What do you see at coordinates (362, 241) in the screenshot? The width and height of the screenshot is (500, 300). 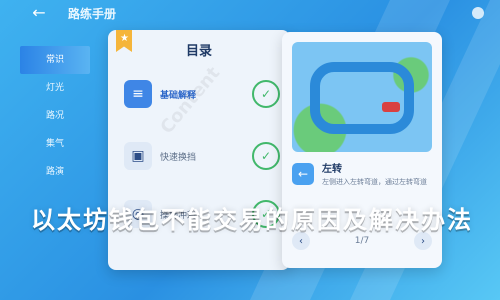 I see `page-indicator: 1/7` at bounding box center [362, 241].